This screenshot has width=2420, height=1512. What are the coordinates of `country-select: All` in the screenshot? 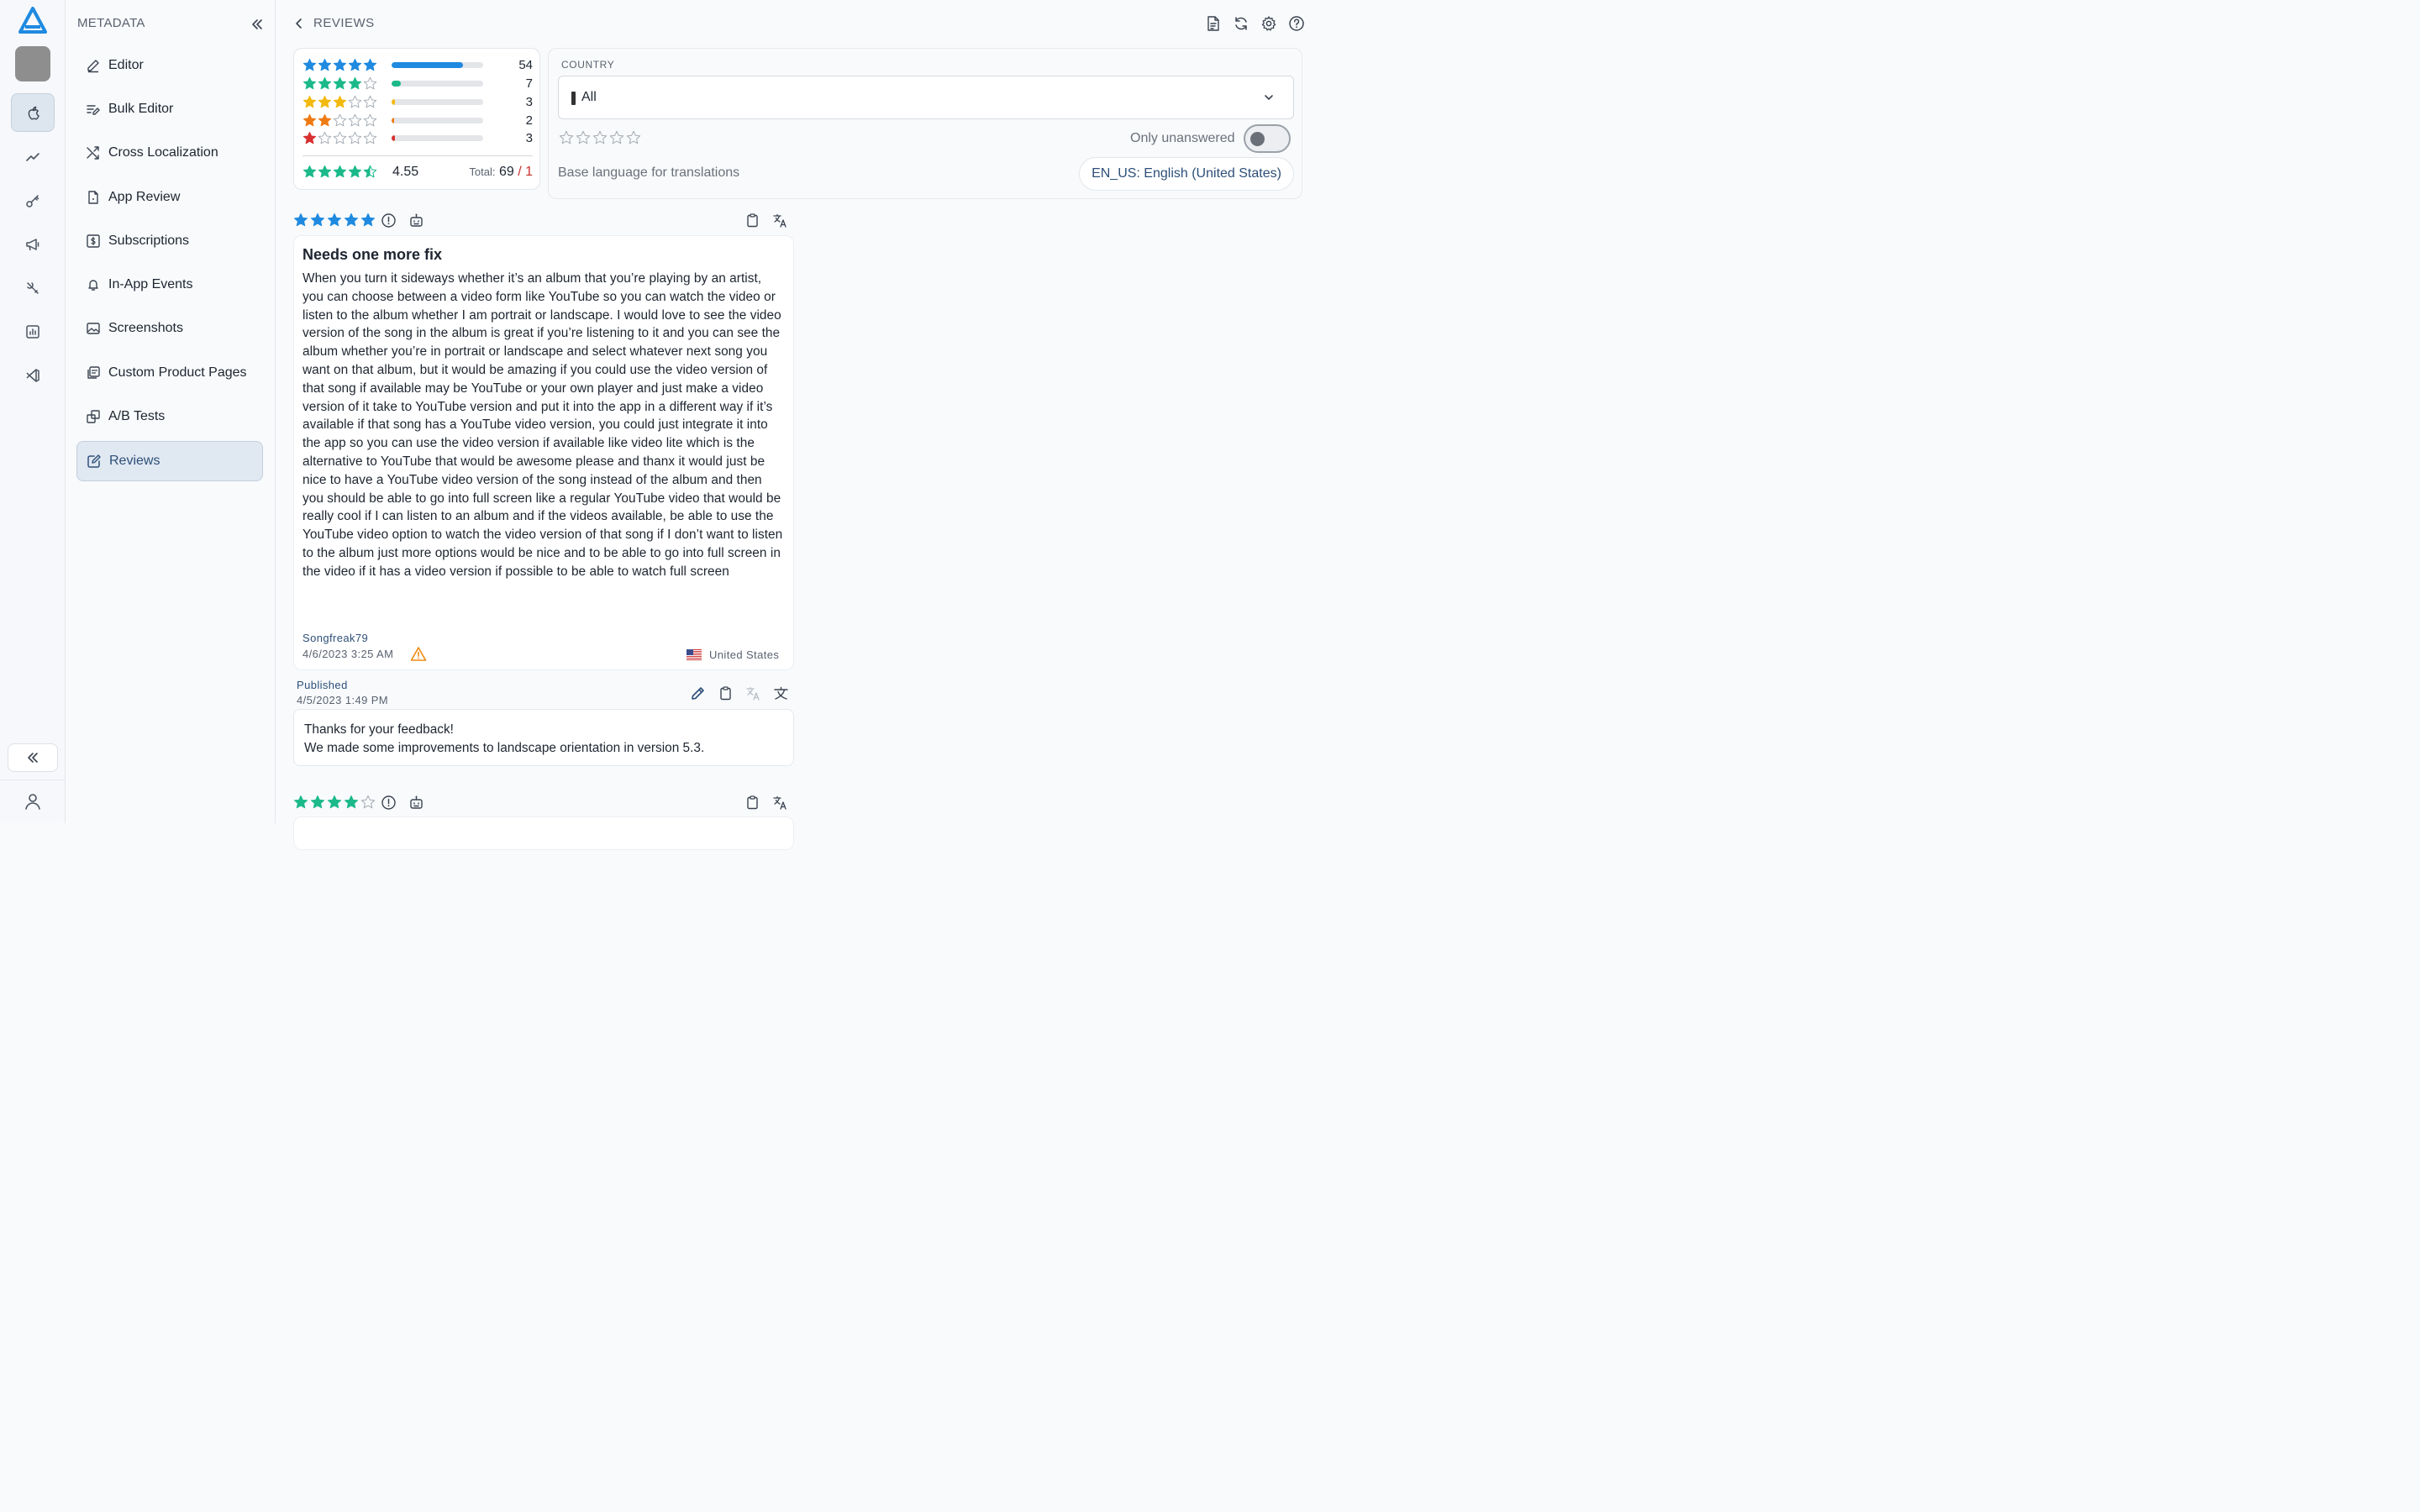 It's located at (926, 97).